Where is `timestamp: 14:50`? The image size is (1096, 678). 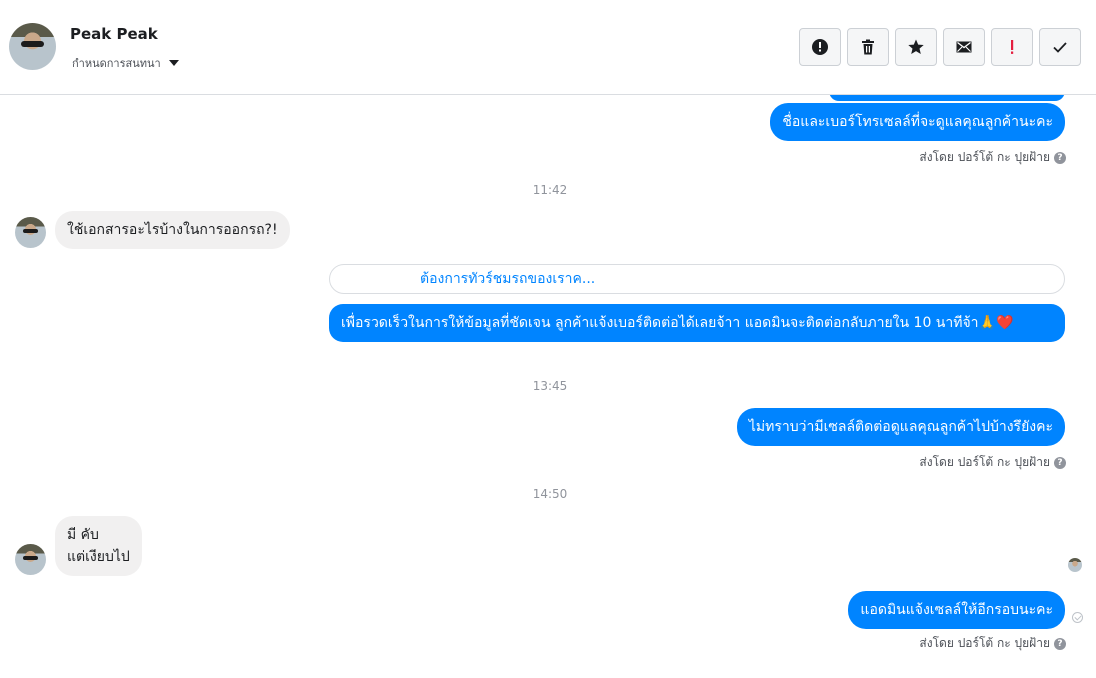 timestamp: 14:50 is located at coordinates (550, 494).